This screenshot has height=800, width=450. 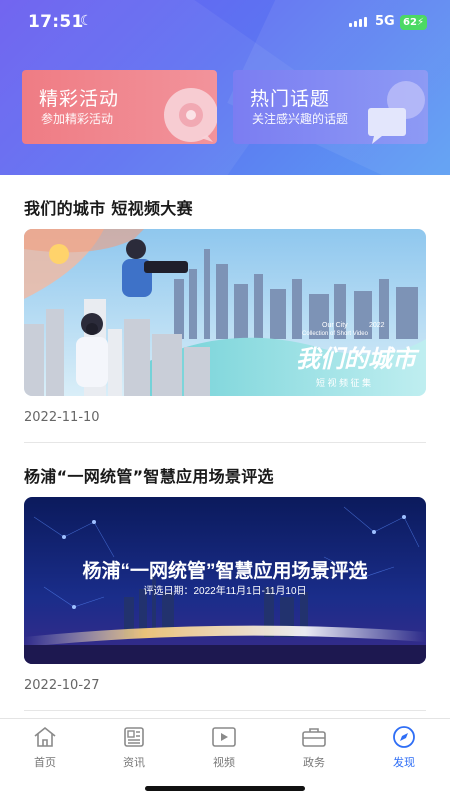 I want to click on activities-card: 精彩活动 参加精彩活动, so click(x=119, y=107).